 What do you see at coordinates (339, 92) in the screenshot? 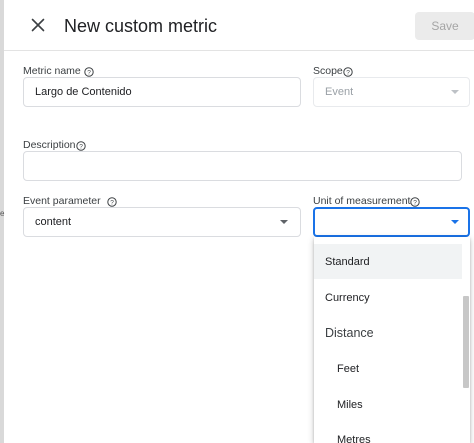
I see `scope-value: Event` at bounding box center [339, 92].